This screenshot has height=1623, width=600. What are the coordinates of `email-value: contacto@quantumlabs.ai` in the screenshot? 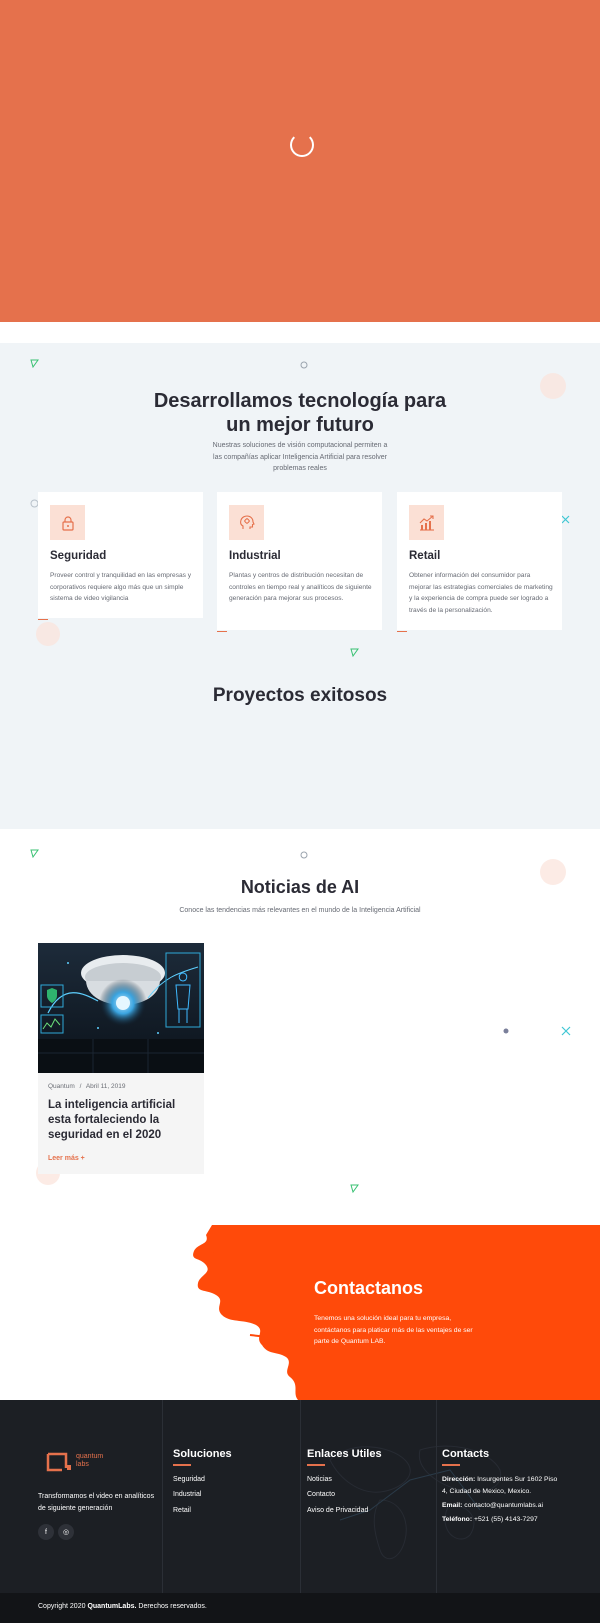 It's located at (503, 1505).